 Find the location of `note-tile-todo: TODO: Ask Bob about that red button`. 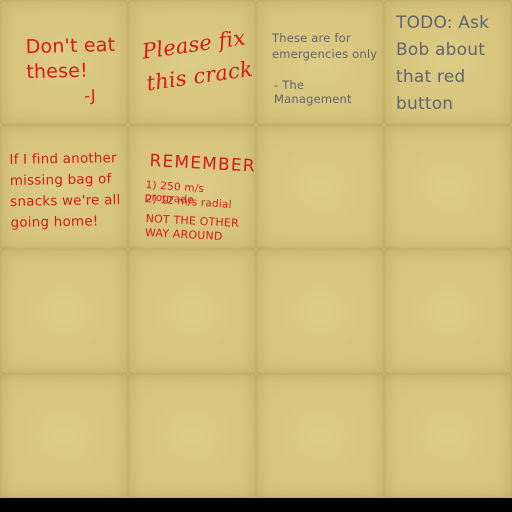

note-tile-todo: TODO: Ask Bob about that red button is located at coordinates (448, 62).